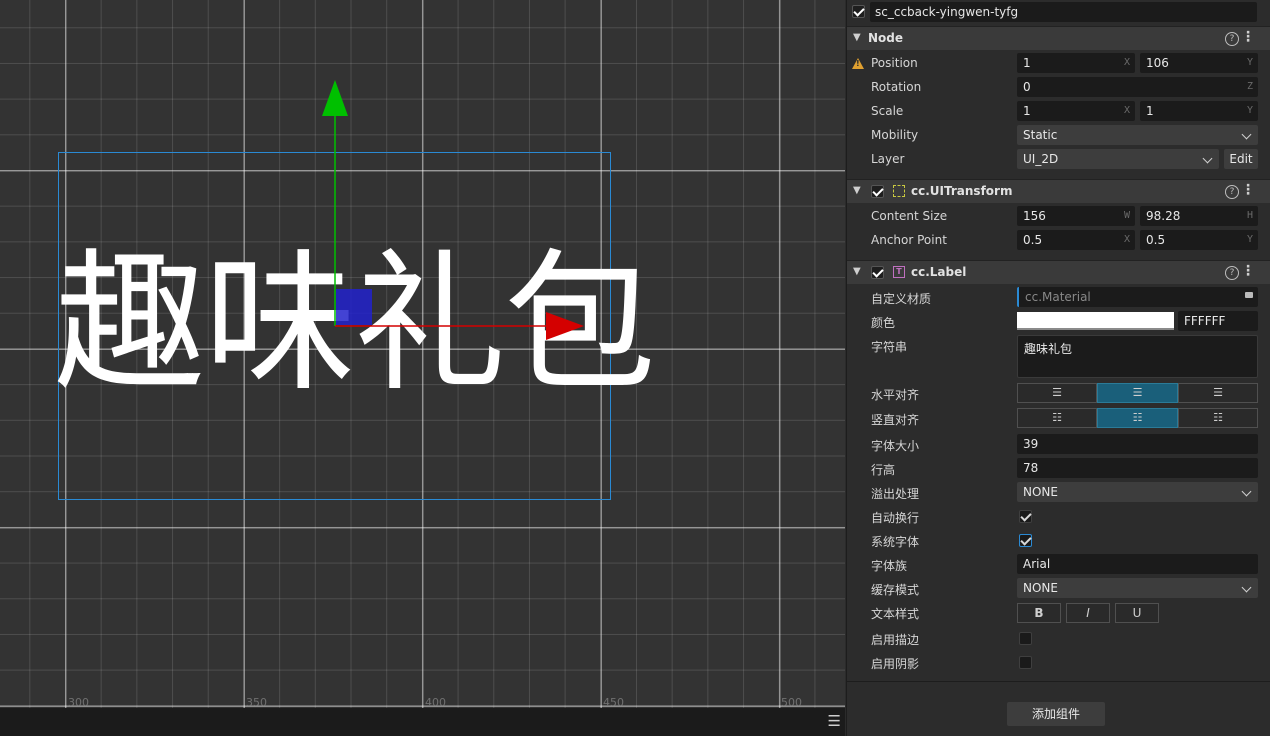 This screenshot has width=1270, height=736. Describe the element at coordinates (895, 446) in the screenshot. I see `font-size-label: 字体大小` at that location.